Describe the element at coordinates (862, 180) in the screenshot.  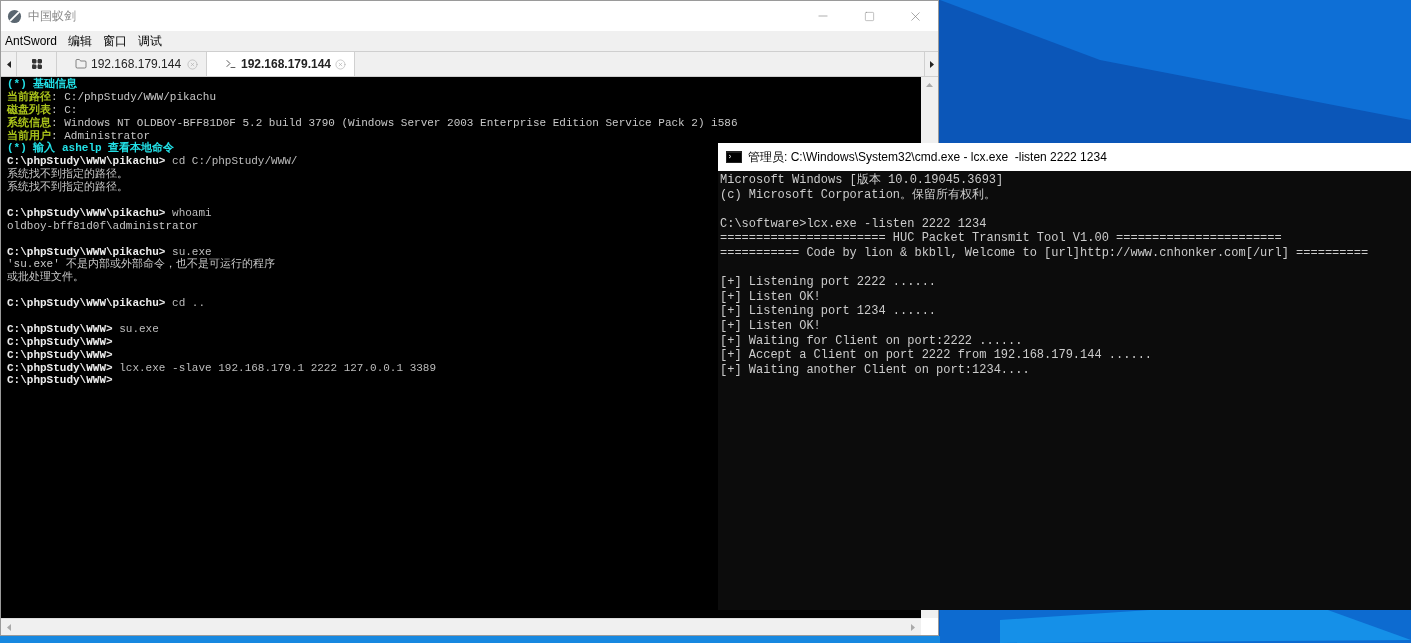
I see `console-line: Microsoft Windows [版本 10.0.19045.3693]` at that location.